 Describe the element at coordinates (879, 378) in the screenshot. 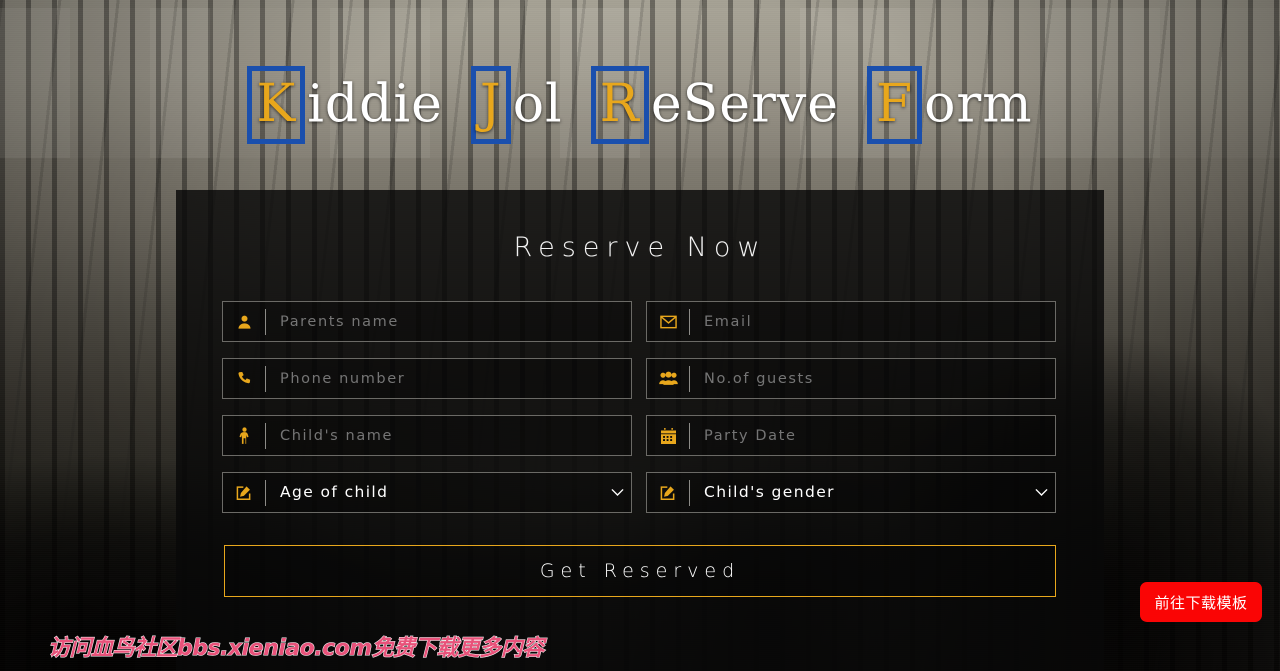

I see `guests-input` at that location.